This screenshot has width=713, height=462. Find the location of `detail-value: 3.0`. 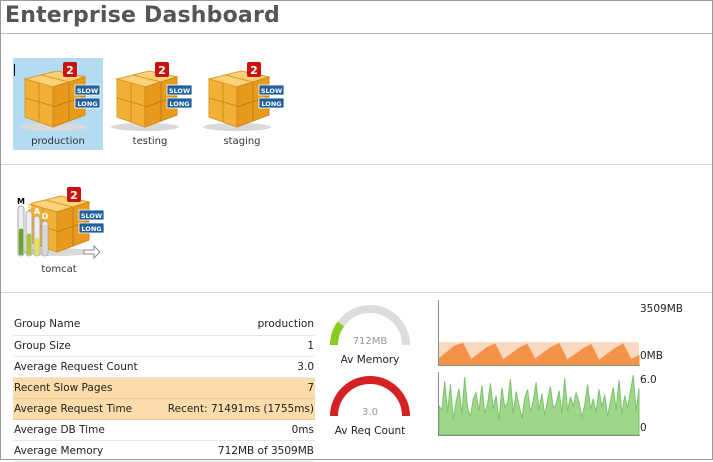

detail-value: 3.0 is located at coordinates (233, 367).